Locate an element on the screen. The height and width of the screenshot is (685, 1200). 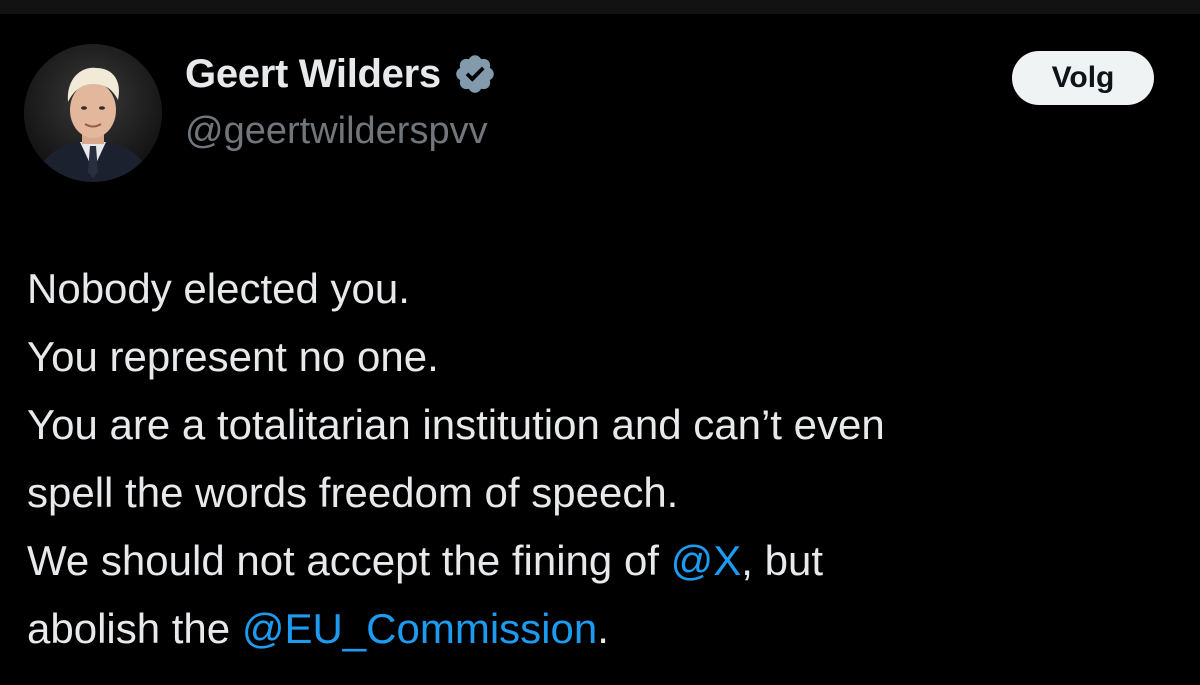
mention-link-eu-commission: @EU_Commission is located at coordinates (419, 628).